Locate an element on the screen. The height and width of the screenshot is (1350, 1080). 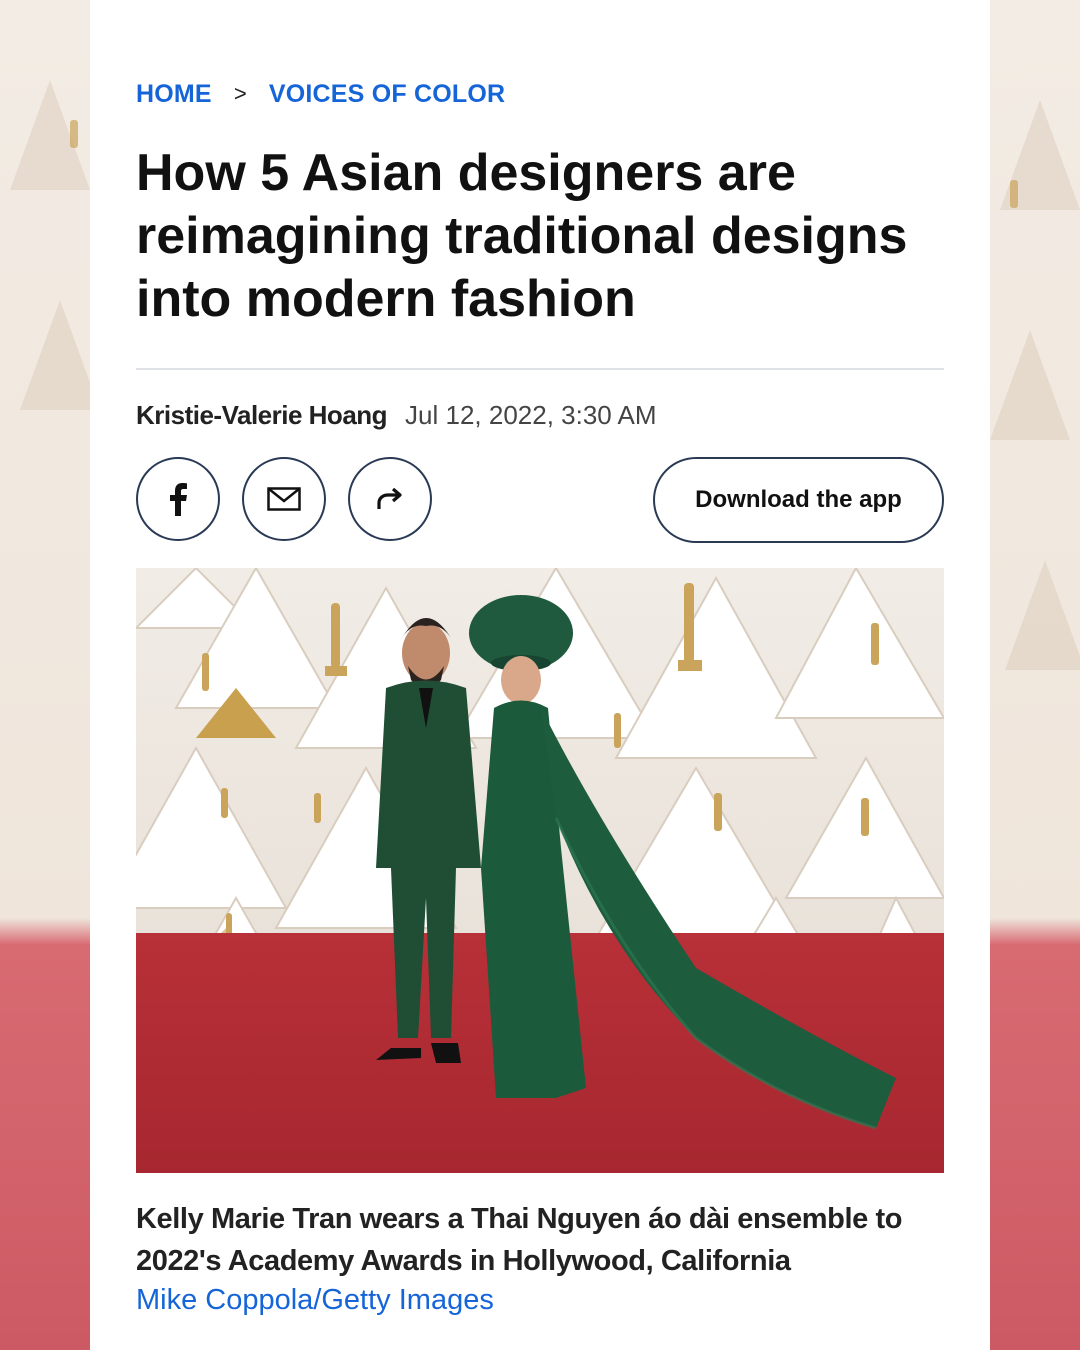
breadcrumb-section-link: VOICES OF COLOR is located at coordinates (387, 94).